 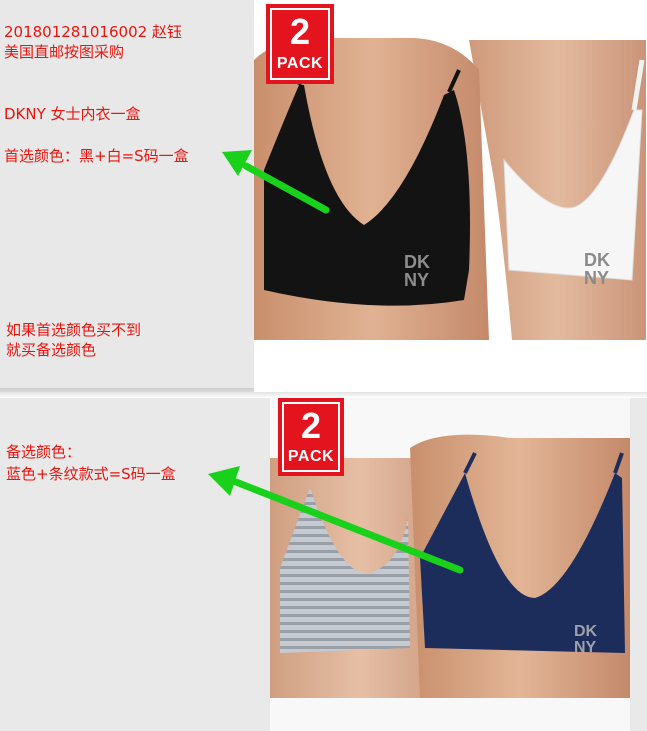 I want to click on fallback-note-line1: 如果首选颜色买不到, so click(x=74, y=330).